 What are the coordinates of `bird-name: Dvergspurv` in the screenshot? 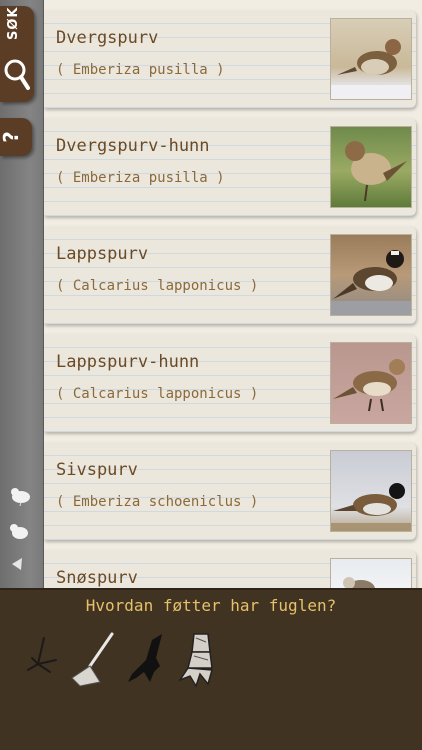 It's located at (107, 38).